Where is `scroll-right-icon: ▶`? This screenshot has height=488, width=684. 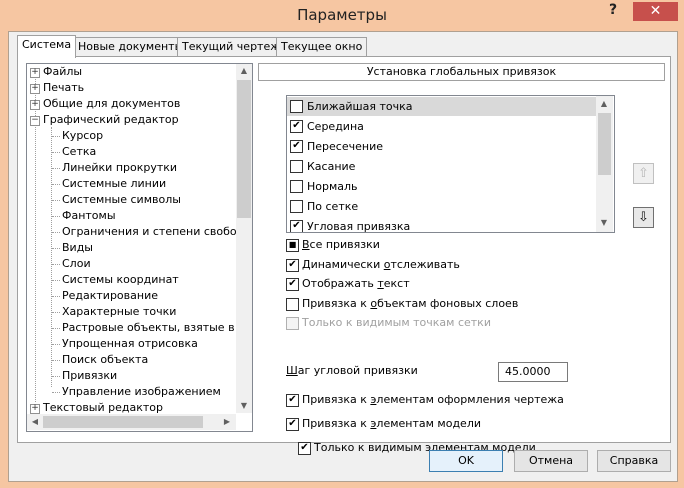 scroll-right-icon: ▶ is located at coordinates (227, 421).